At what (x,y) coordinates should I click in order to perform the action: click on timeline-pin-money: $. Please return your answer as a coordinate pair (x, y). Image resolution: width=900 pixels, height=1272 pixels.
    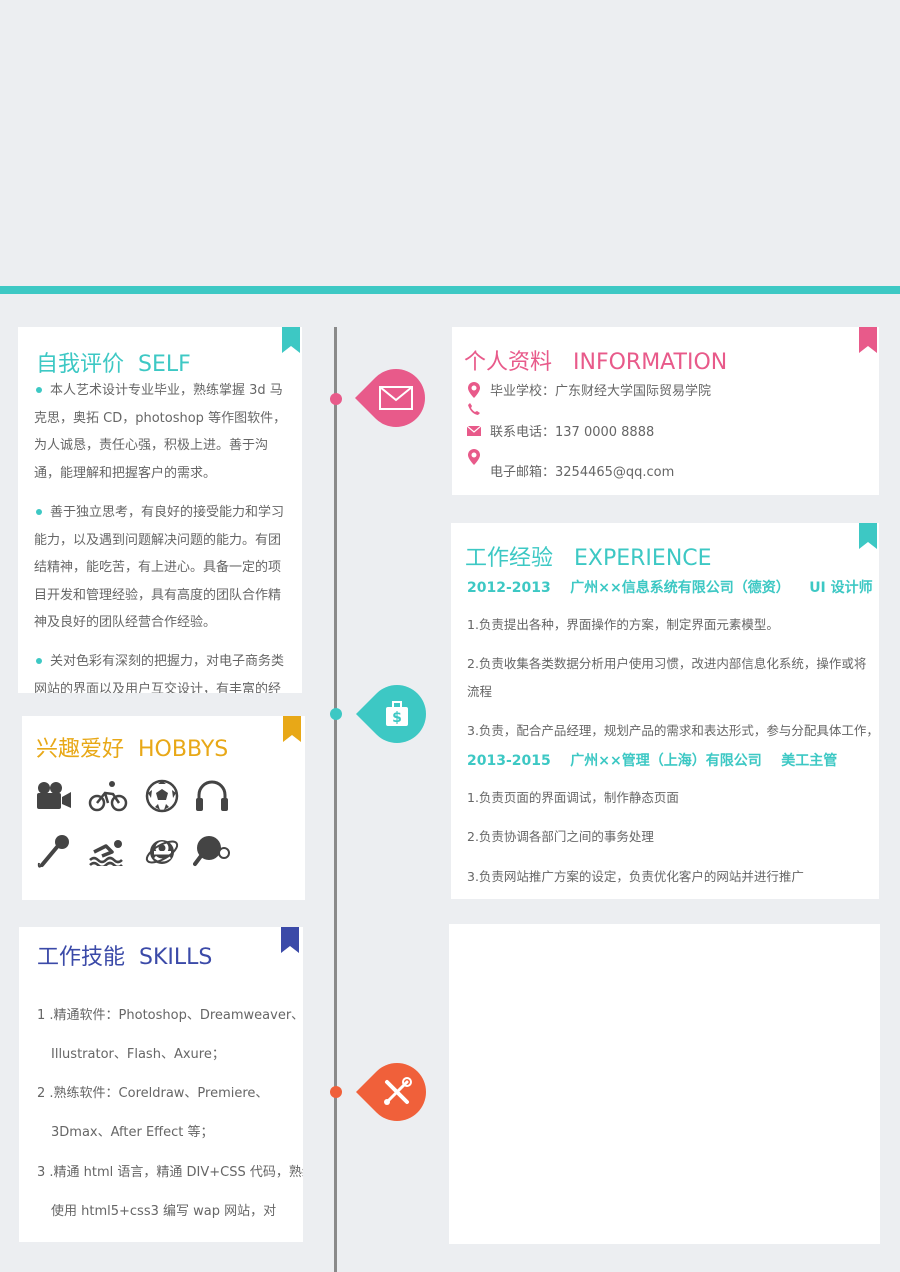
    Looking at the image, I should click on (397, 714).